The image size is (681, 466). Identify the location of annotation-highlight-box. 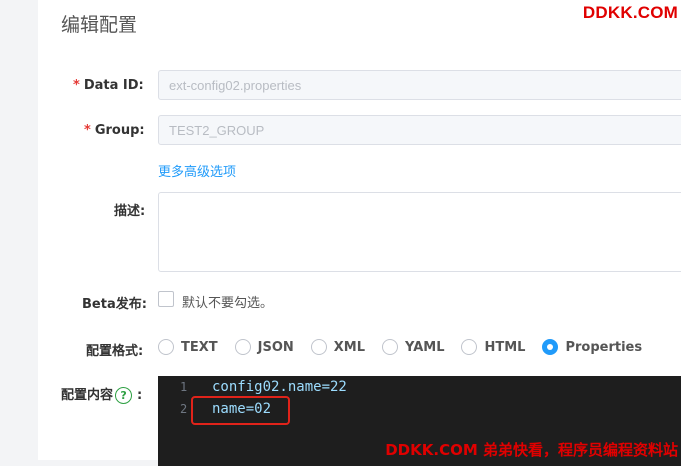
(240, 410).